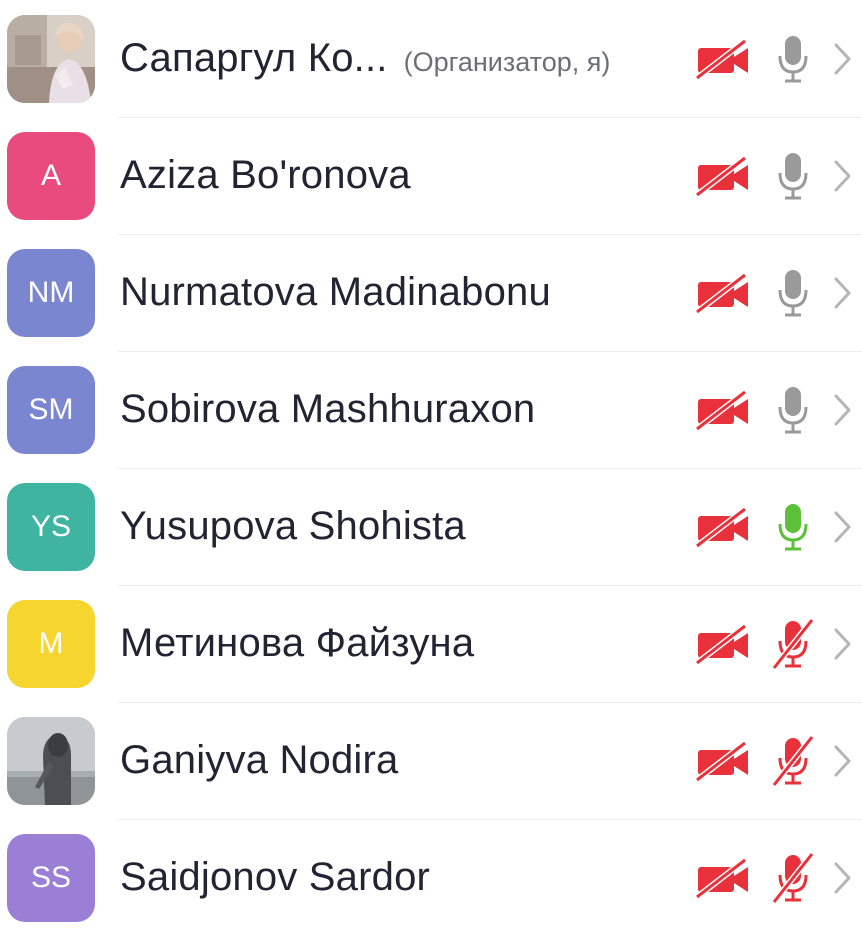 The image size is (862, 936). Describe the element at coordinates (51, 877) in the screenshot. I see `avatar: SS` at that location.